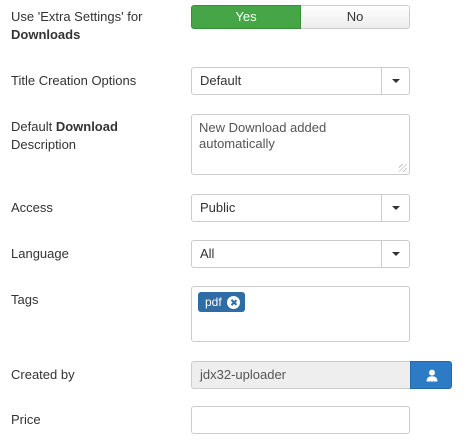 The image size is (475, 447). What do you see at coordinates (76, 26) in the screenshot?
I see `extra-settings-label: Use 'Extra Settings' for Downloads` at bounding box center [76, 26].